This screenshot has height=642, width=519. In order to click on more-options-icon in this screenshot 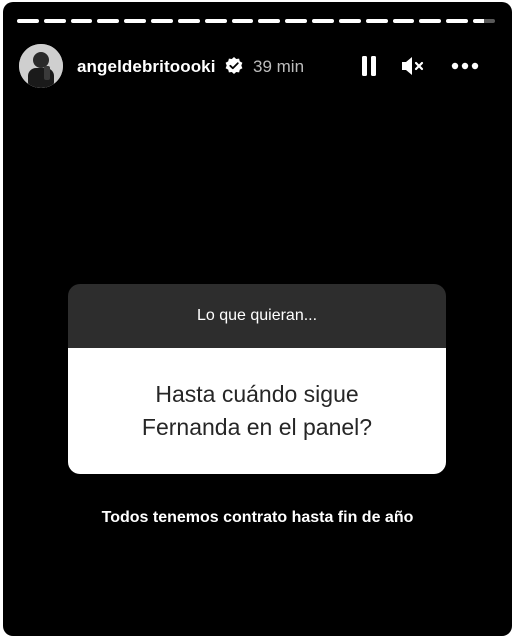, I will do `click(465, 66)`.